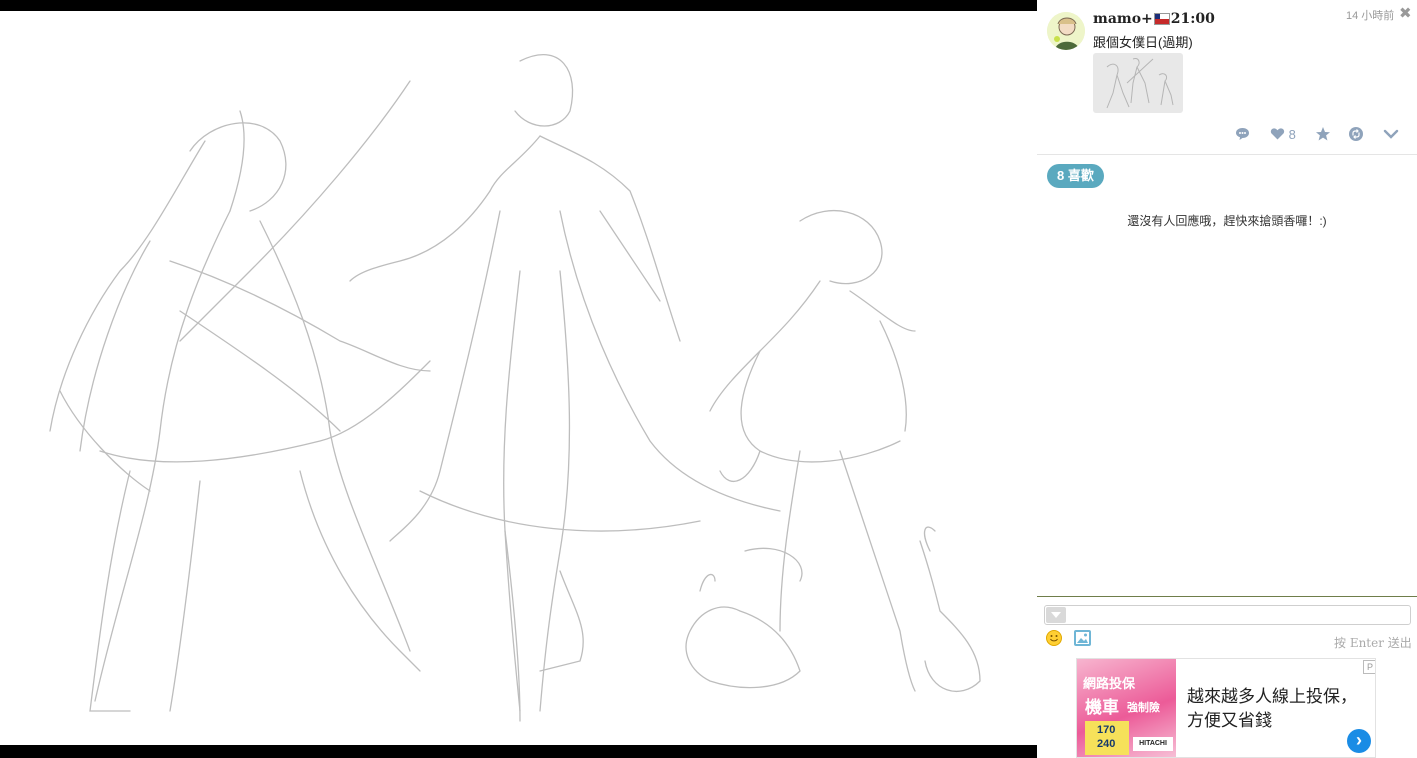  Describe the element at coordinates (1227, 136) in the screenshot. I see `post-actions: 8` at that location.